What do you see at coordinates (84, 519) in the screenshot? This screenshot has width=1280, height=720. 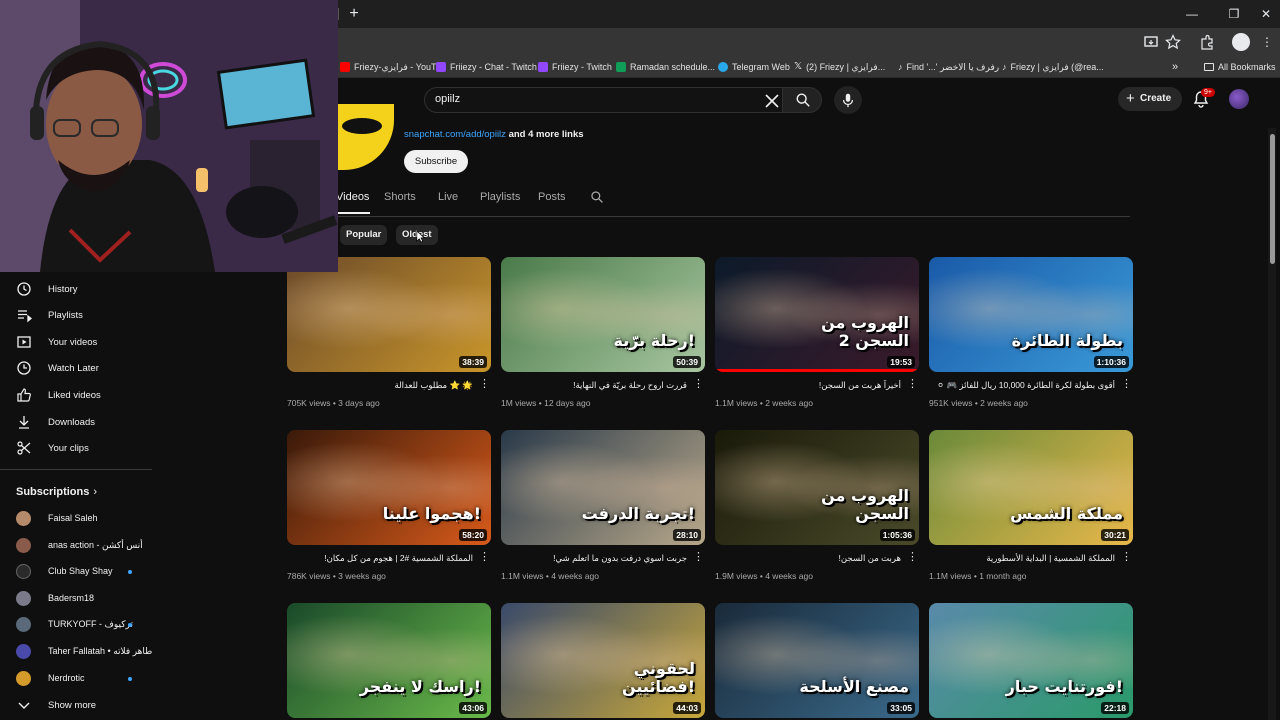 I see `subscription-item: Faisal Saleh` at bounding box center [84, 519].